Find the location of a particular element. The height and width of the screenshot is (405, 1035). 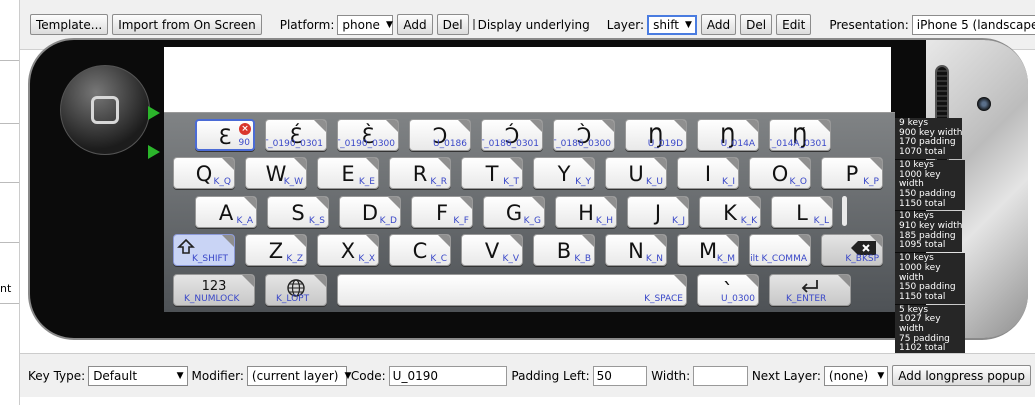

presentation-value: iPhone 5 (landscape) is located at coordinates (975, 24).